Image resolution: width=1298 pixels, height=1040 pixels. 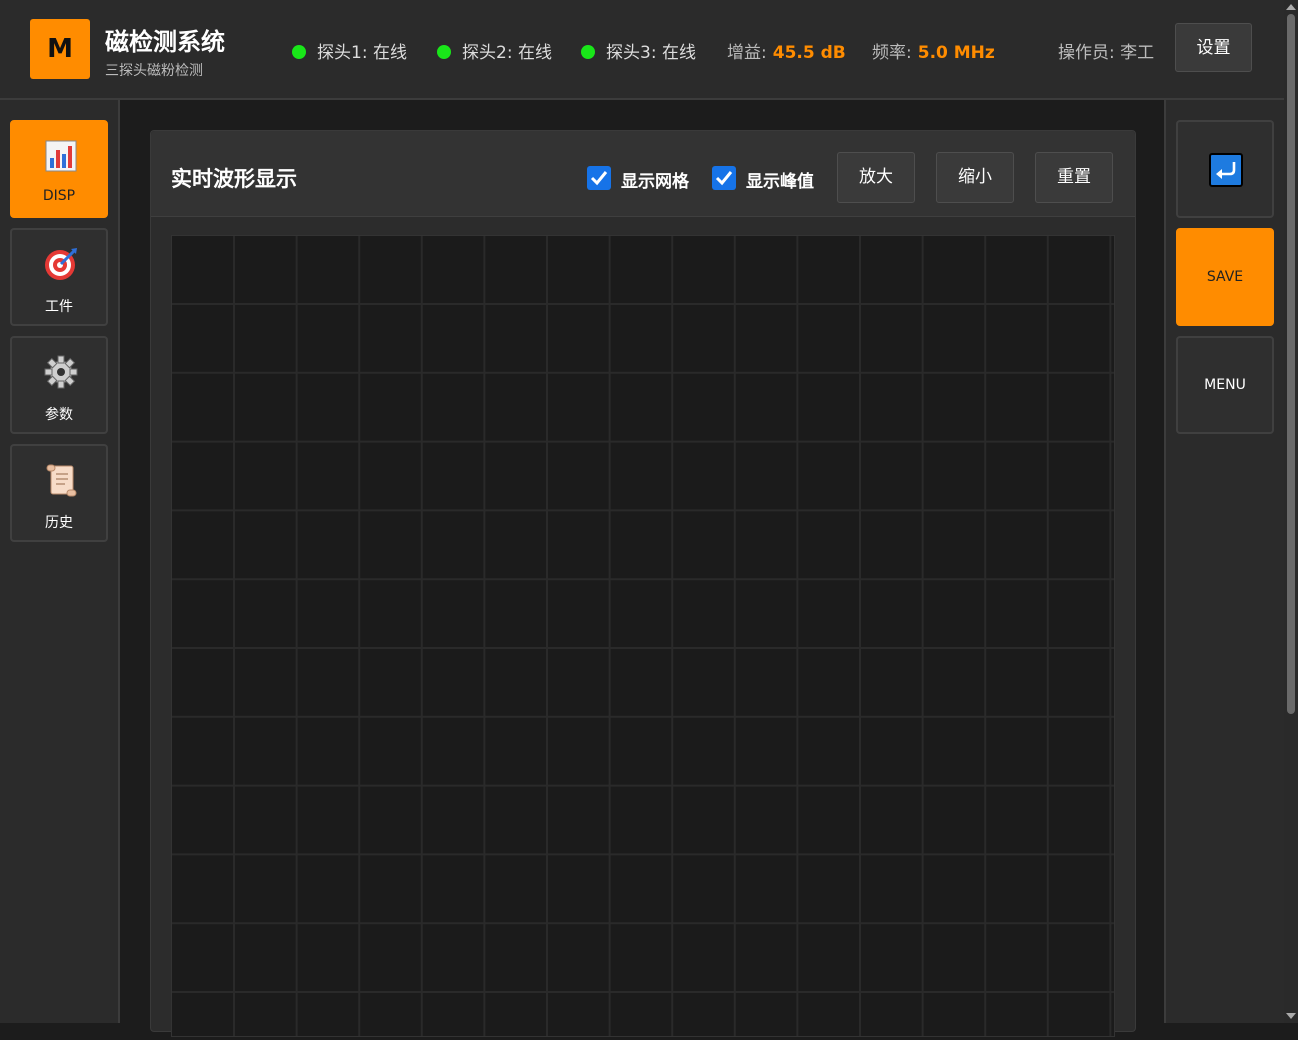 What do you see at coordinates (507, 53) in the screenshot?
I see `probe-2-label: 探头2: 在线` at bounding box center [507, 53].